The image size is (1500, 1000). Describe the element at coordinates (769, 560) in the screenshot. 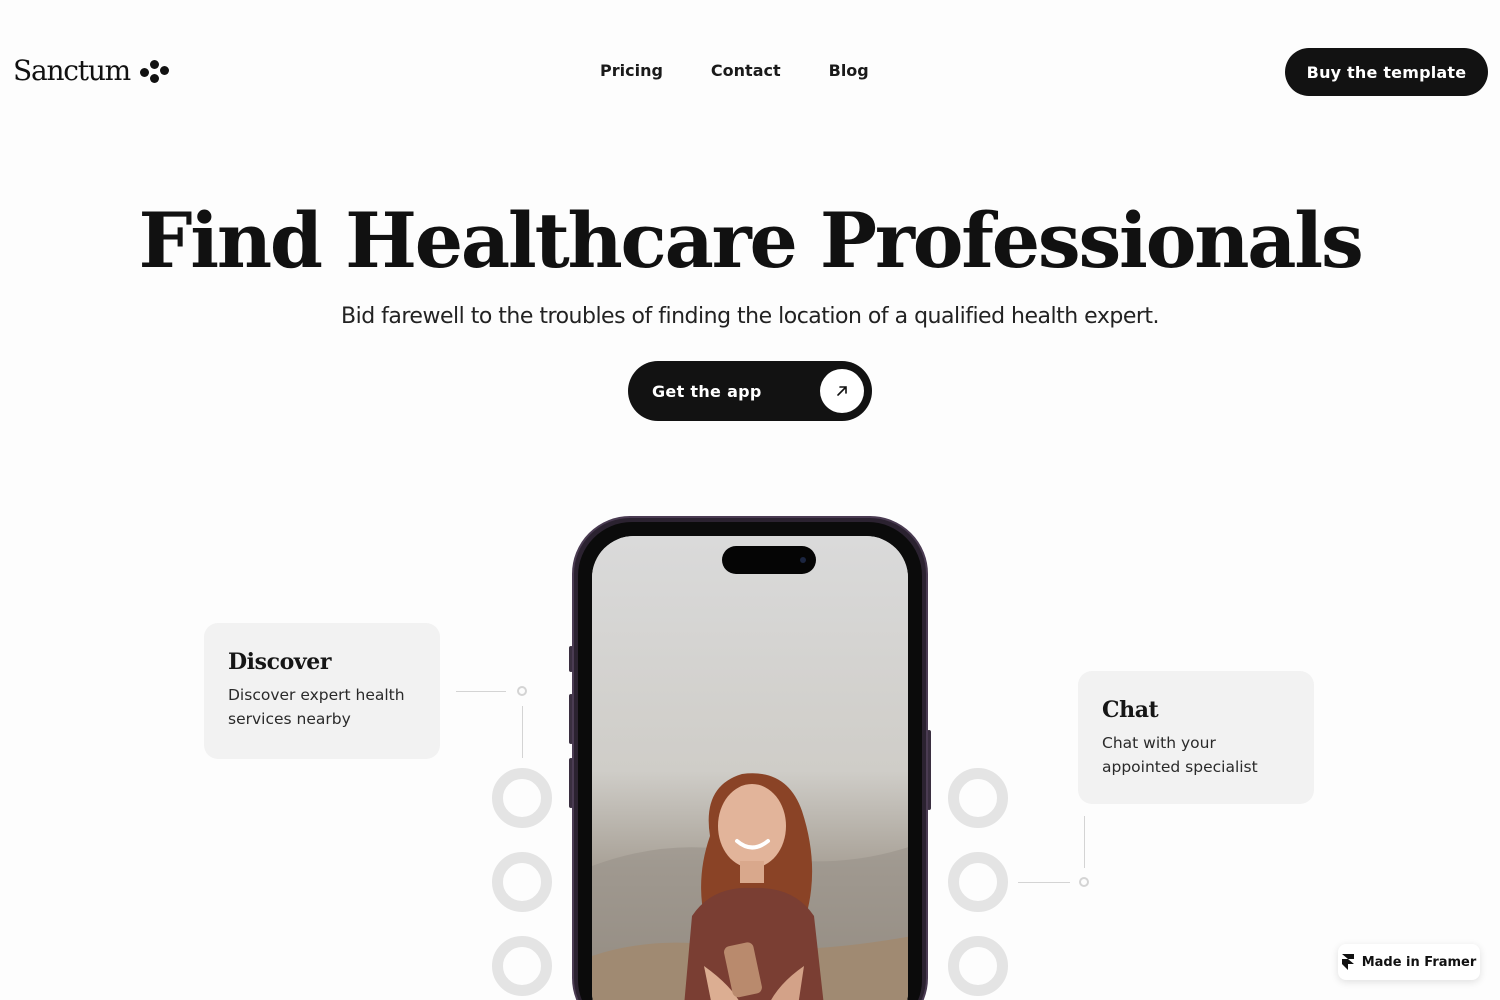

I see `dynamic-island` at that location.